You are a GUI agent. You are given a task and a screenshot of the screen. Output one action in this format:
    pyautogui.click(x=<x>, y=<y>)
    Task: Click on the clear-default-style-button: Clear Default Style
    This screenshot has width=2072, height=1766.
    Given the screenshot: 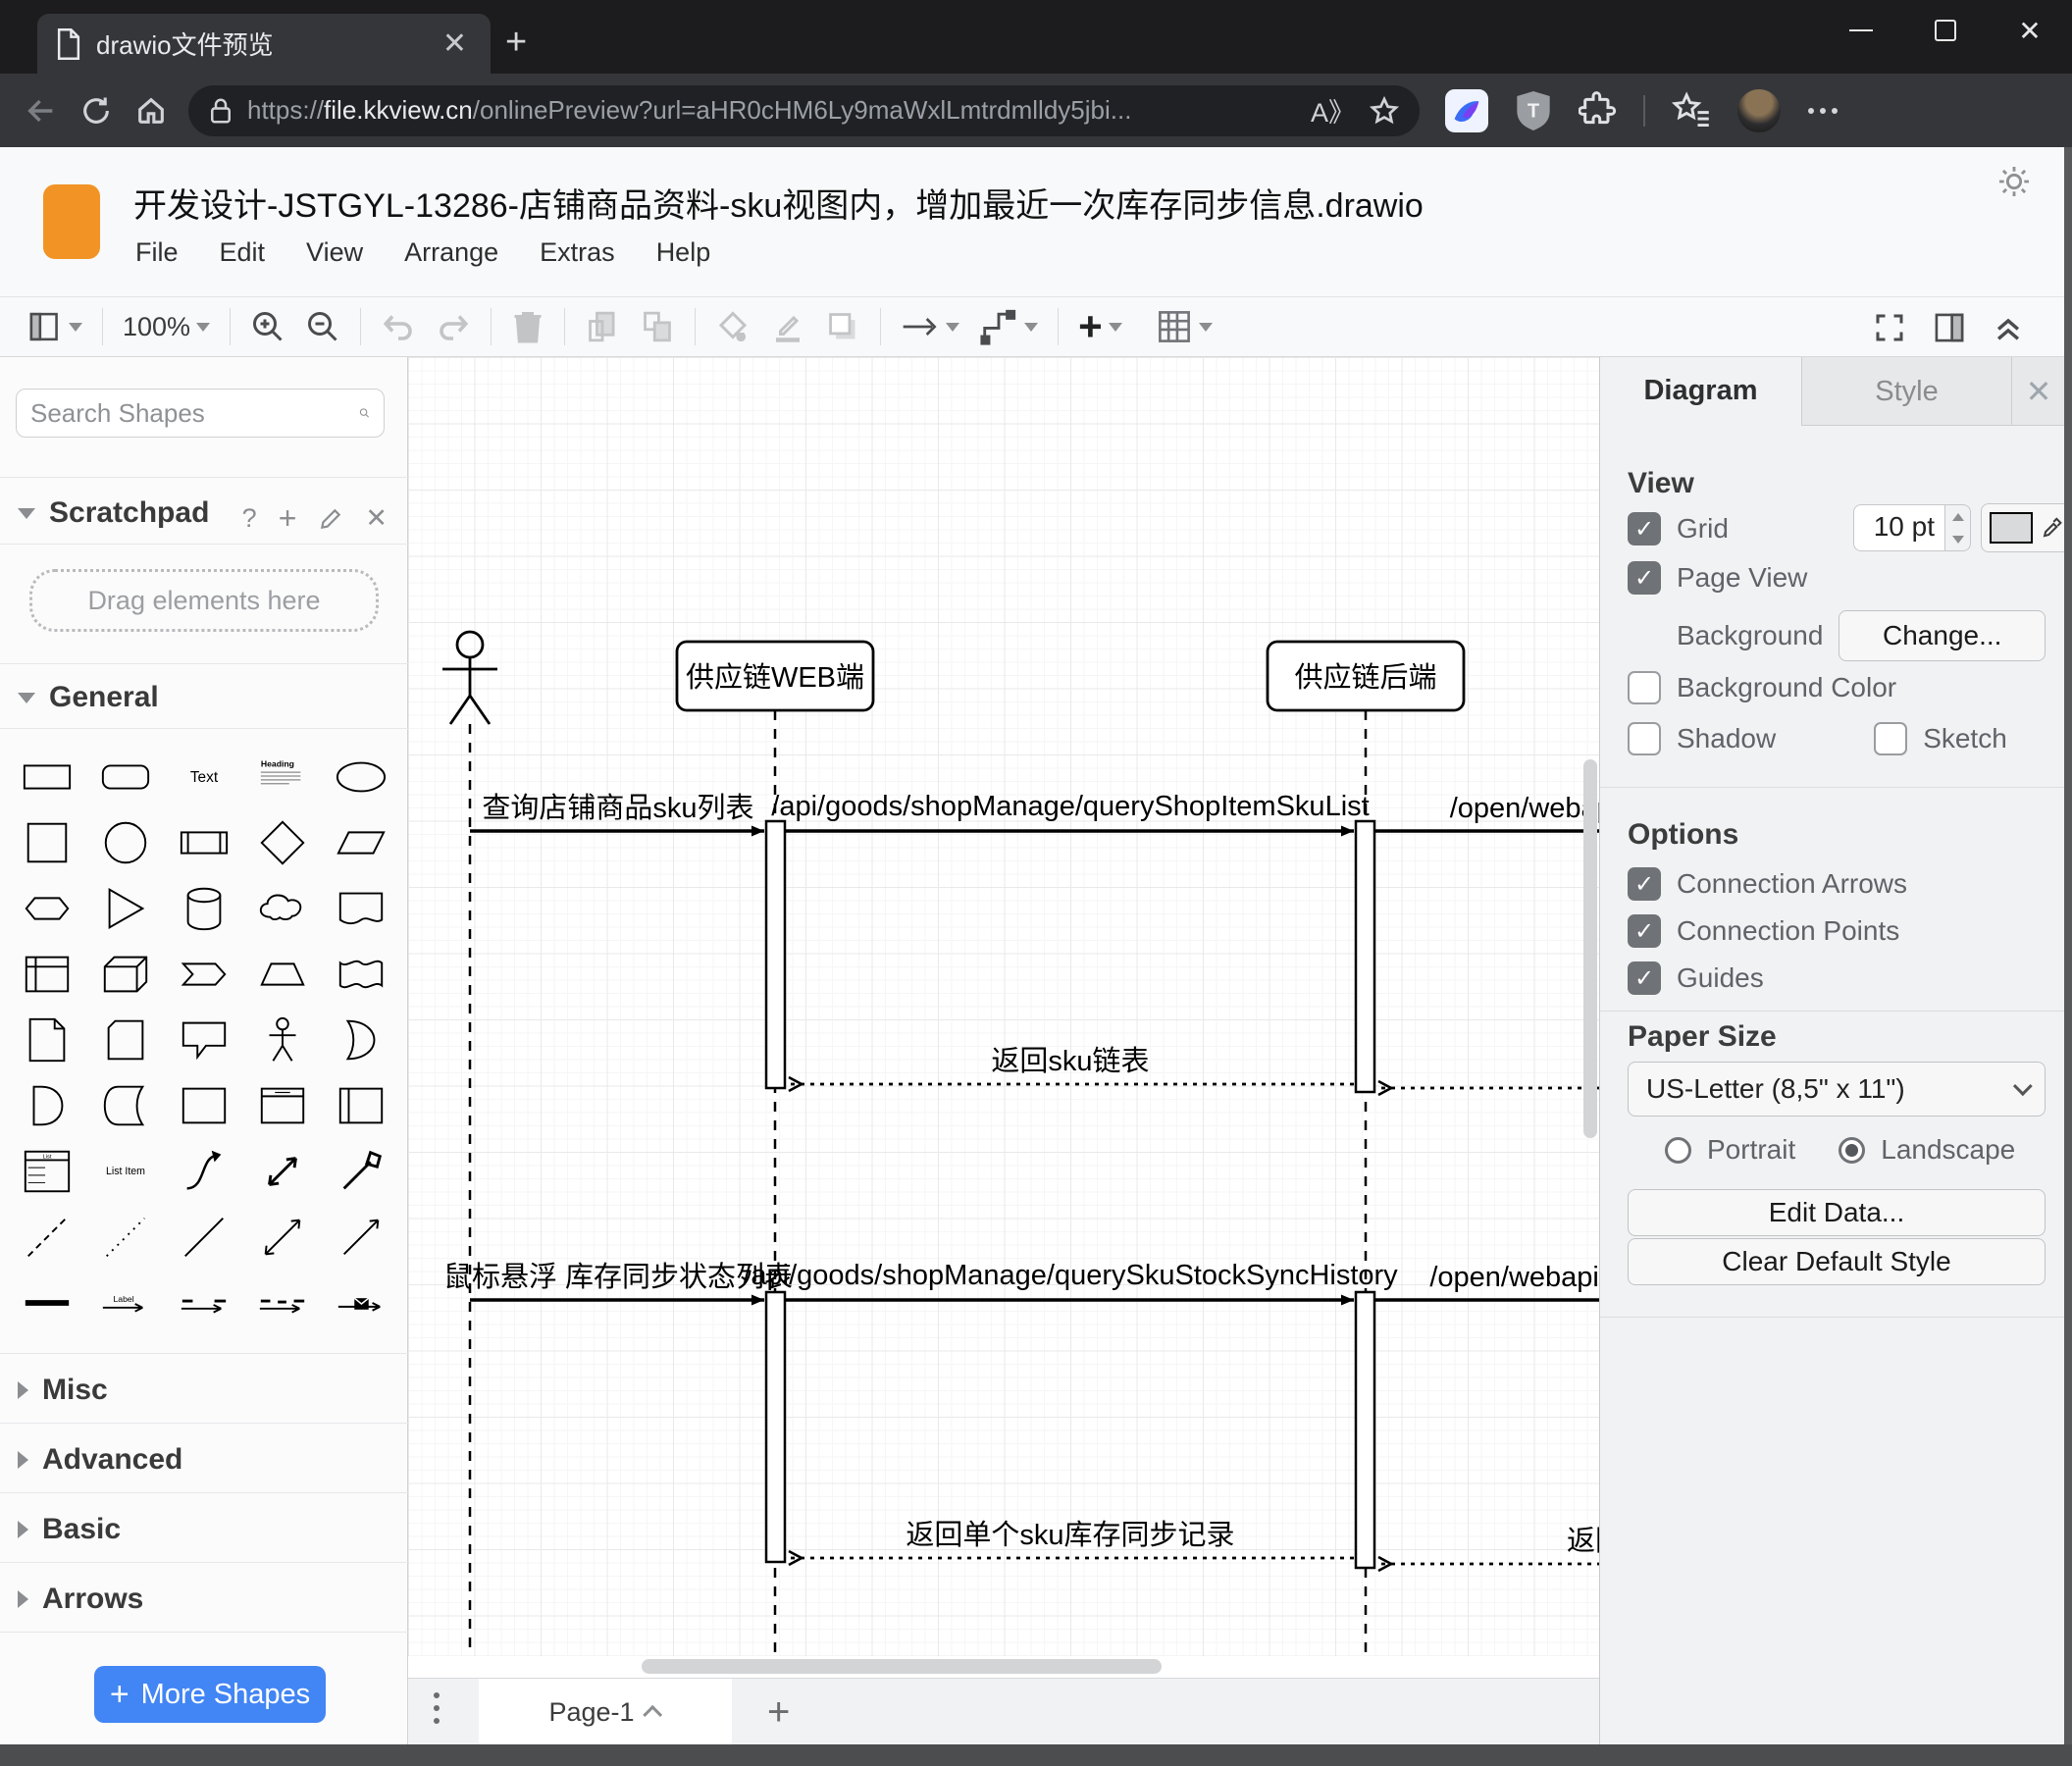 What is the action you would take?
    pyautogui.click(x=1837, y=1261)
    